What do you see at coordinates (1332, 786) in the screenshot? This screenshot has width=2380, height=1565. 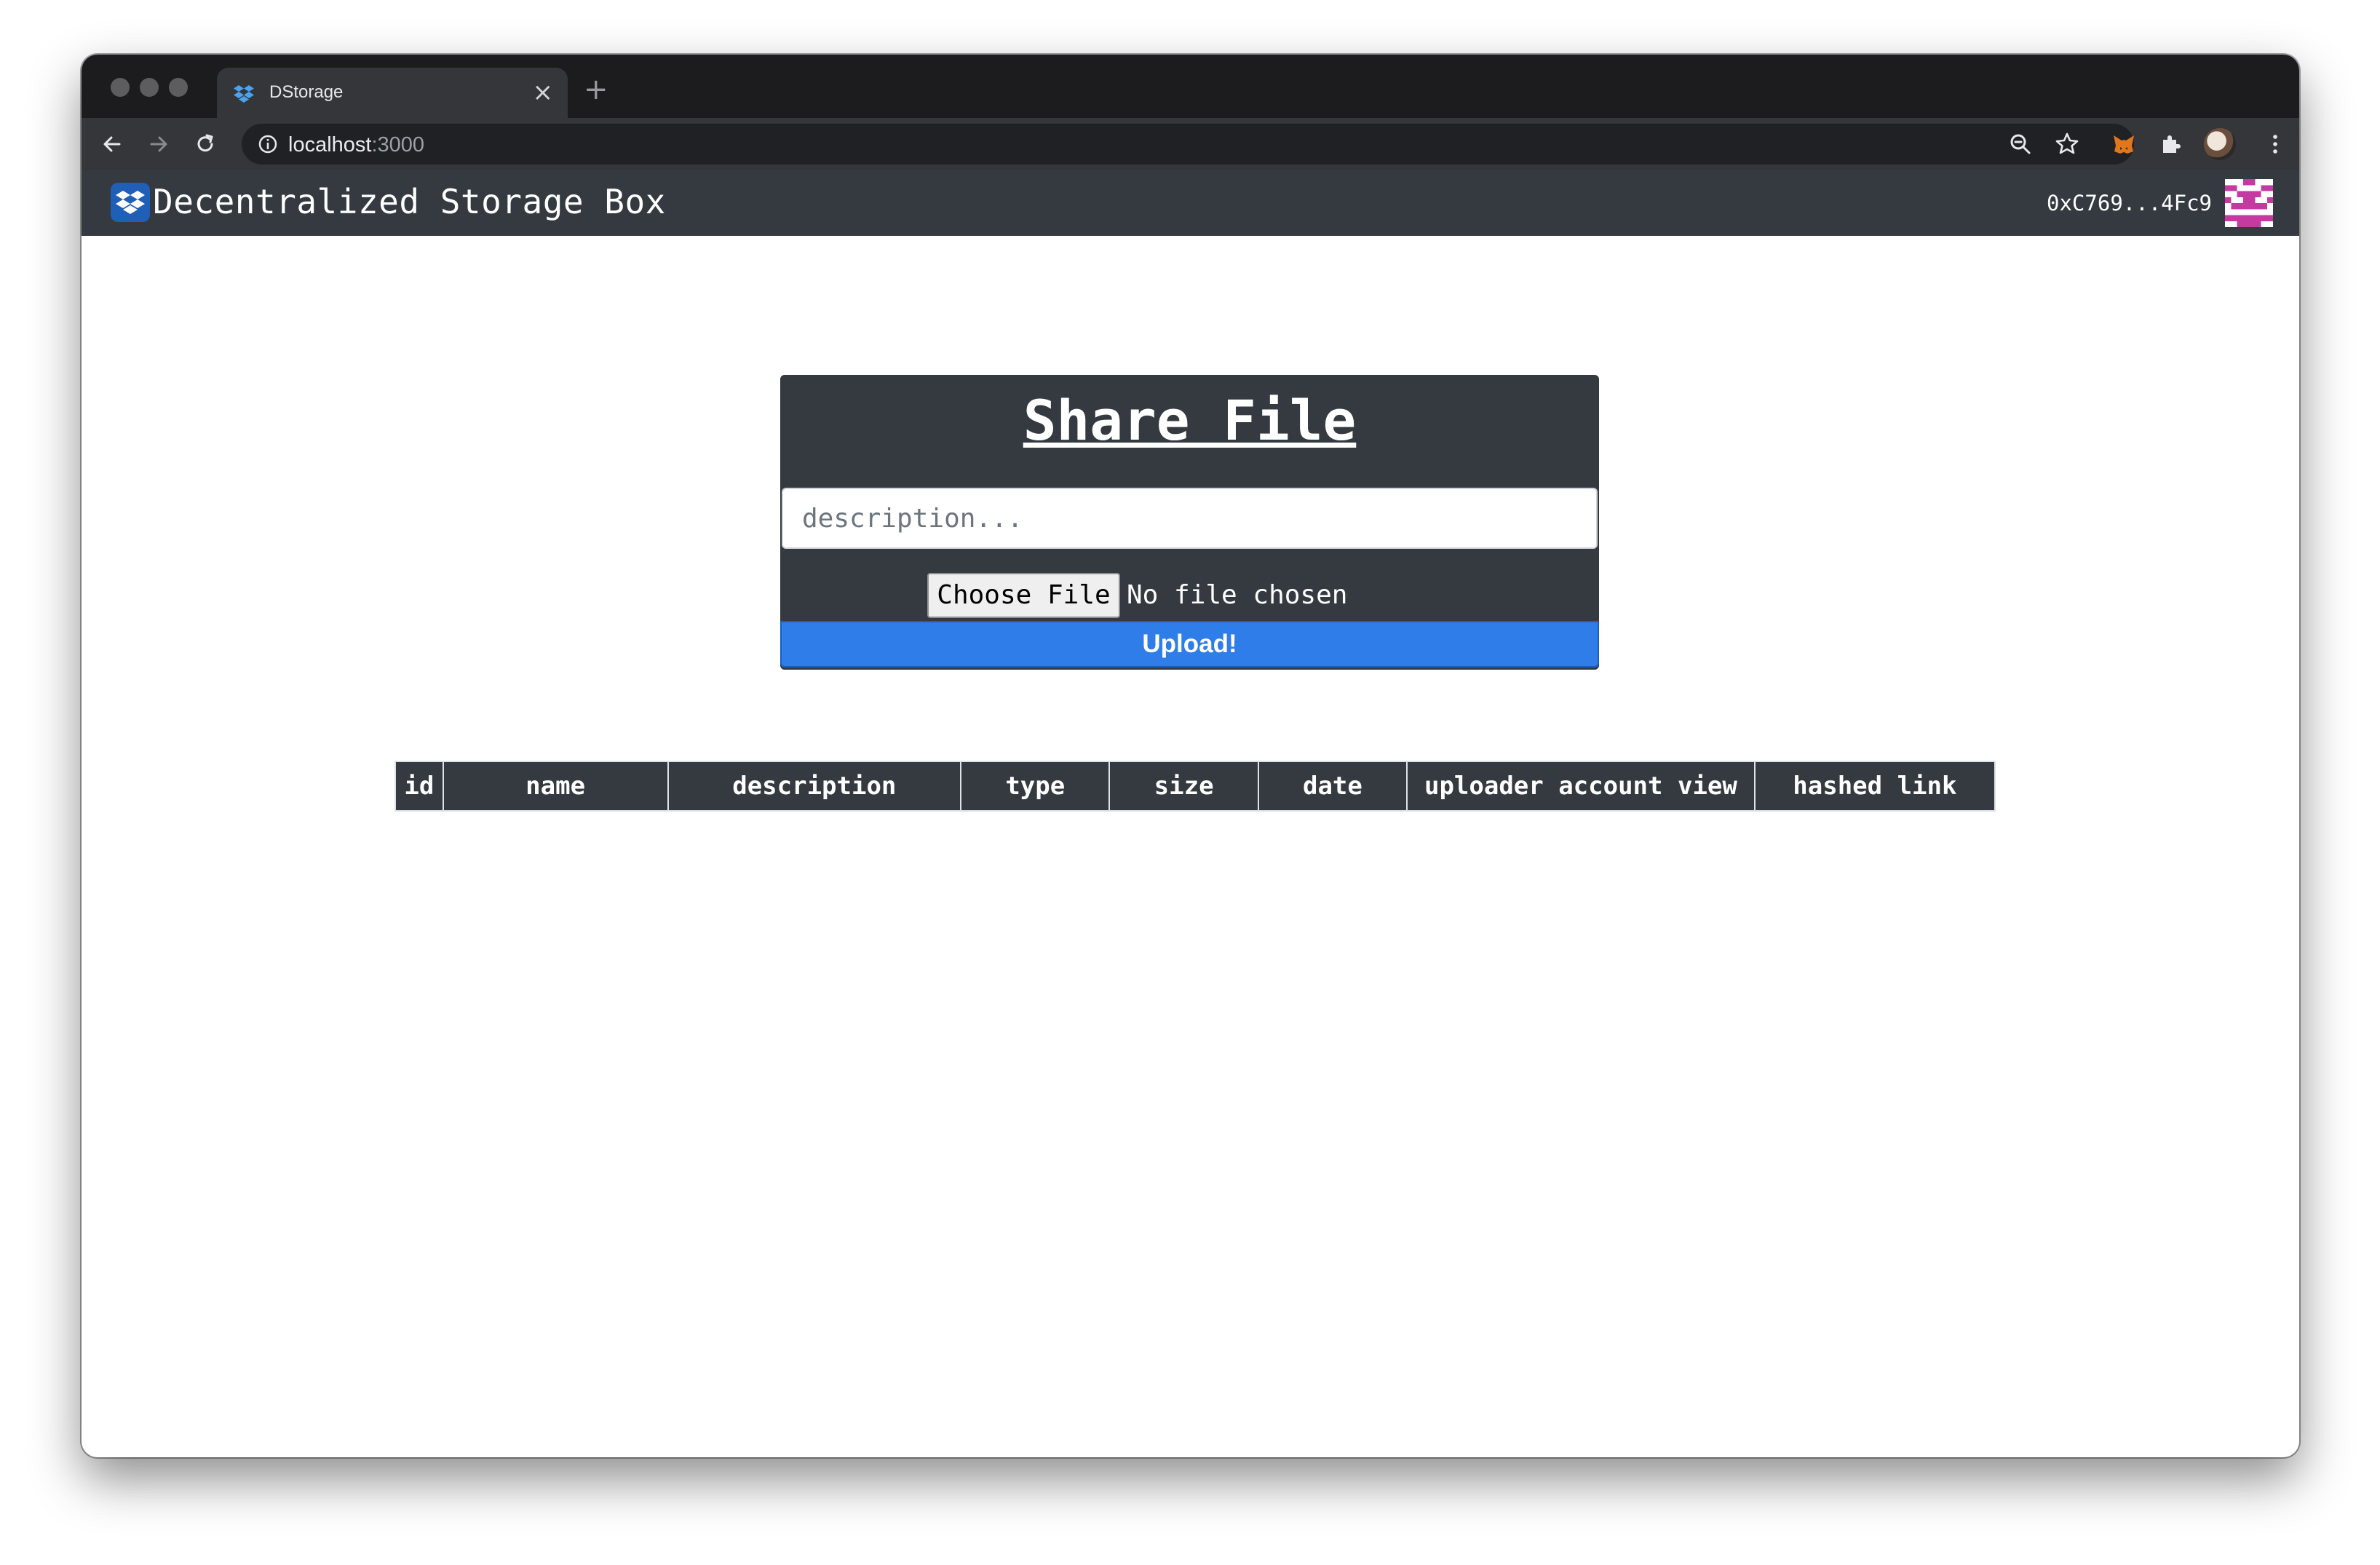 I see `column-header-date: date` at bounding box center [1332, 786].